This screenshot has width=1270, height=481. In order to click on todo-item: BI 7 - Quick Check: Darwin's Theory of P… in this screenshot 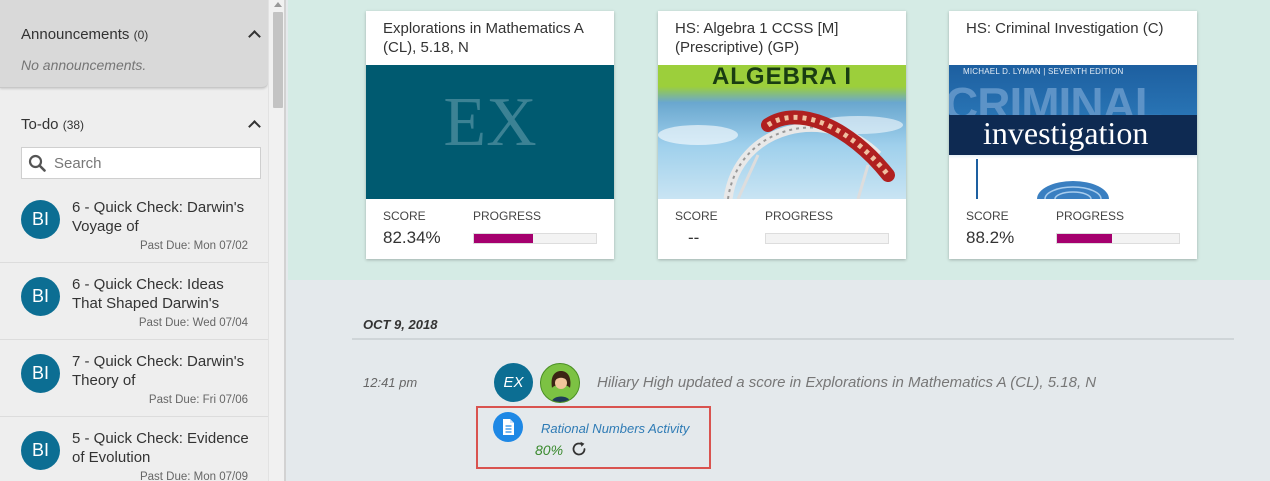, I will do `click(134, 378)`.